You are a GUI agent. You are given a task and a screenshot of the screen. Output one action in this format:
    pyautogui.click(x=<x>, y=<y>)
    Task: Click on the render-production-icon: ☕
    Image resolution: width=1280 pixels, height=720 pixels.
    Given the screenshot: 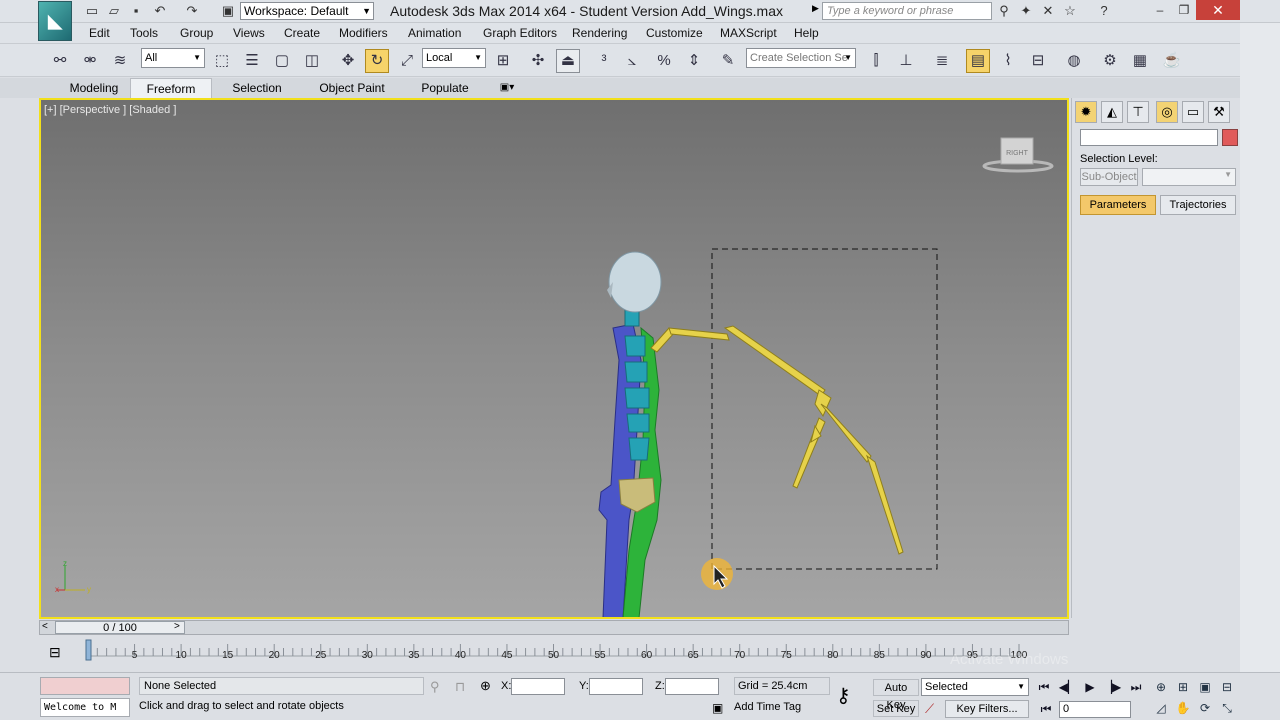 What is the action you would take?
    pyautogui.click(x=1172, y=61)
    